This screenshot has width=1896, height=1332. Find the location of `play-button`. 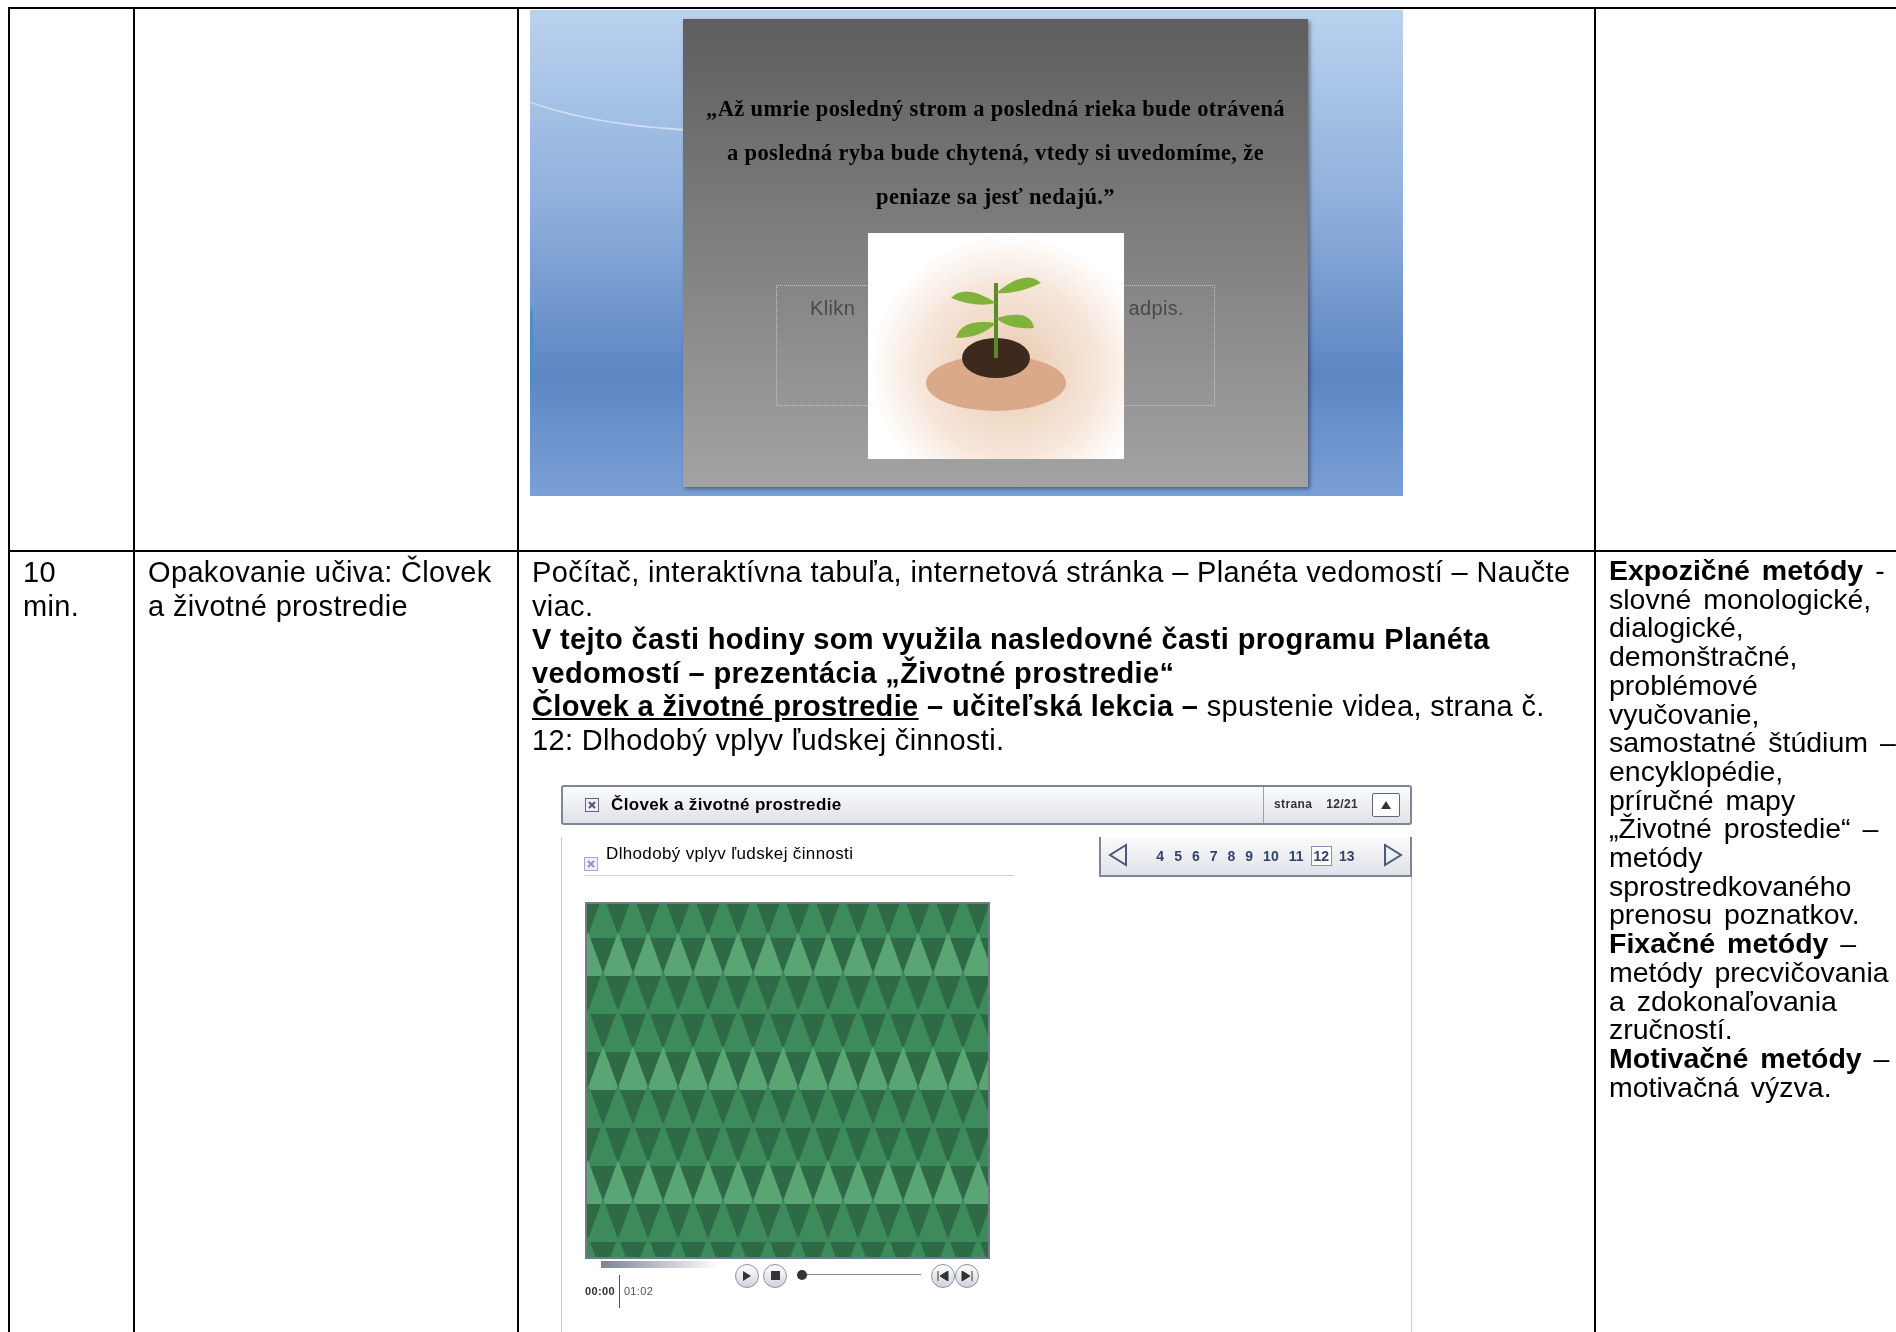

play-button is located at coordinates (747, 1275).